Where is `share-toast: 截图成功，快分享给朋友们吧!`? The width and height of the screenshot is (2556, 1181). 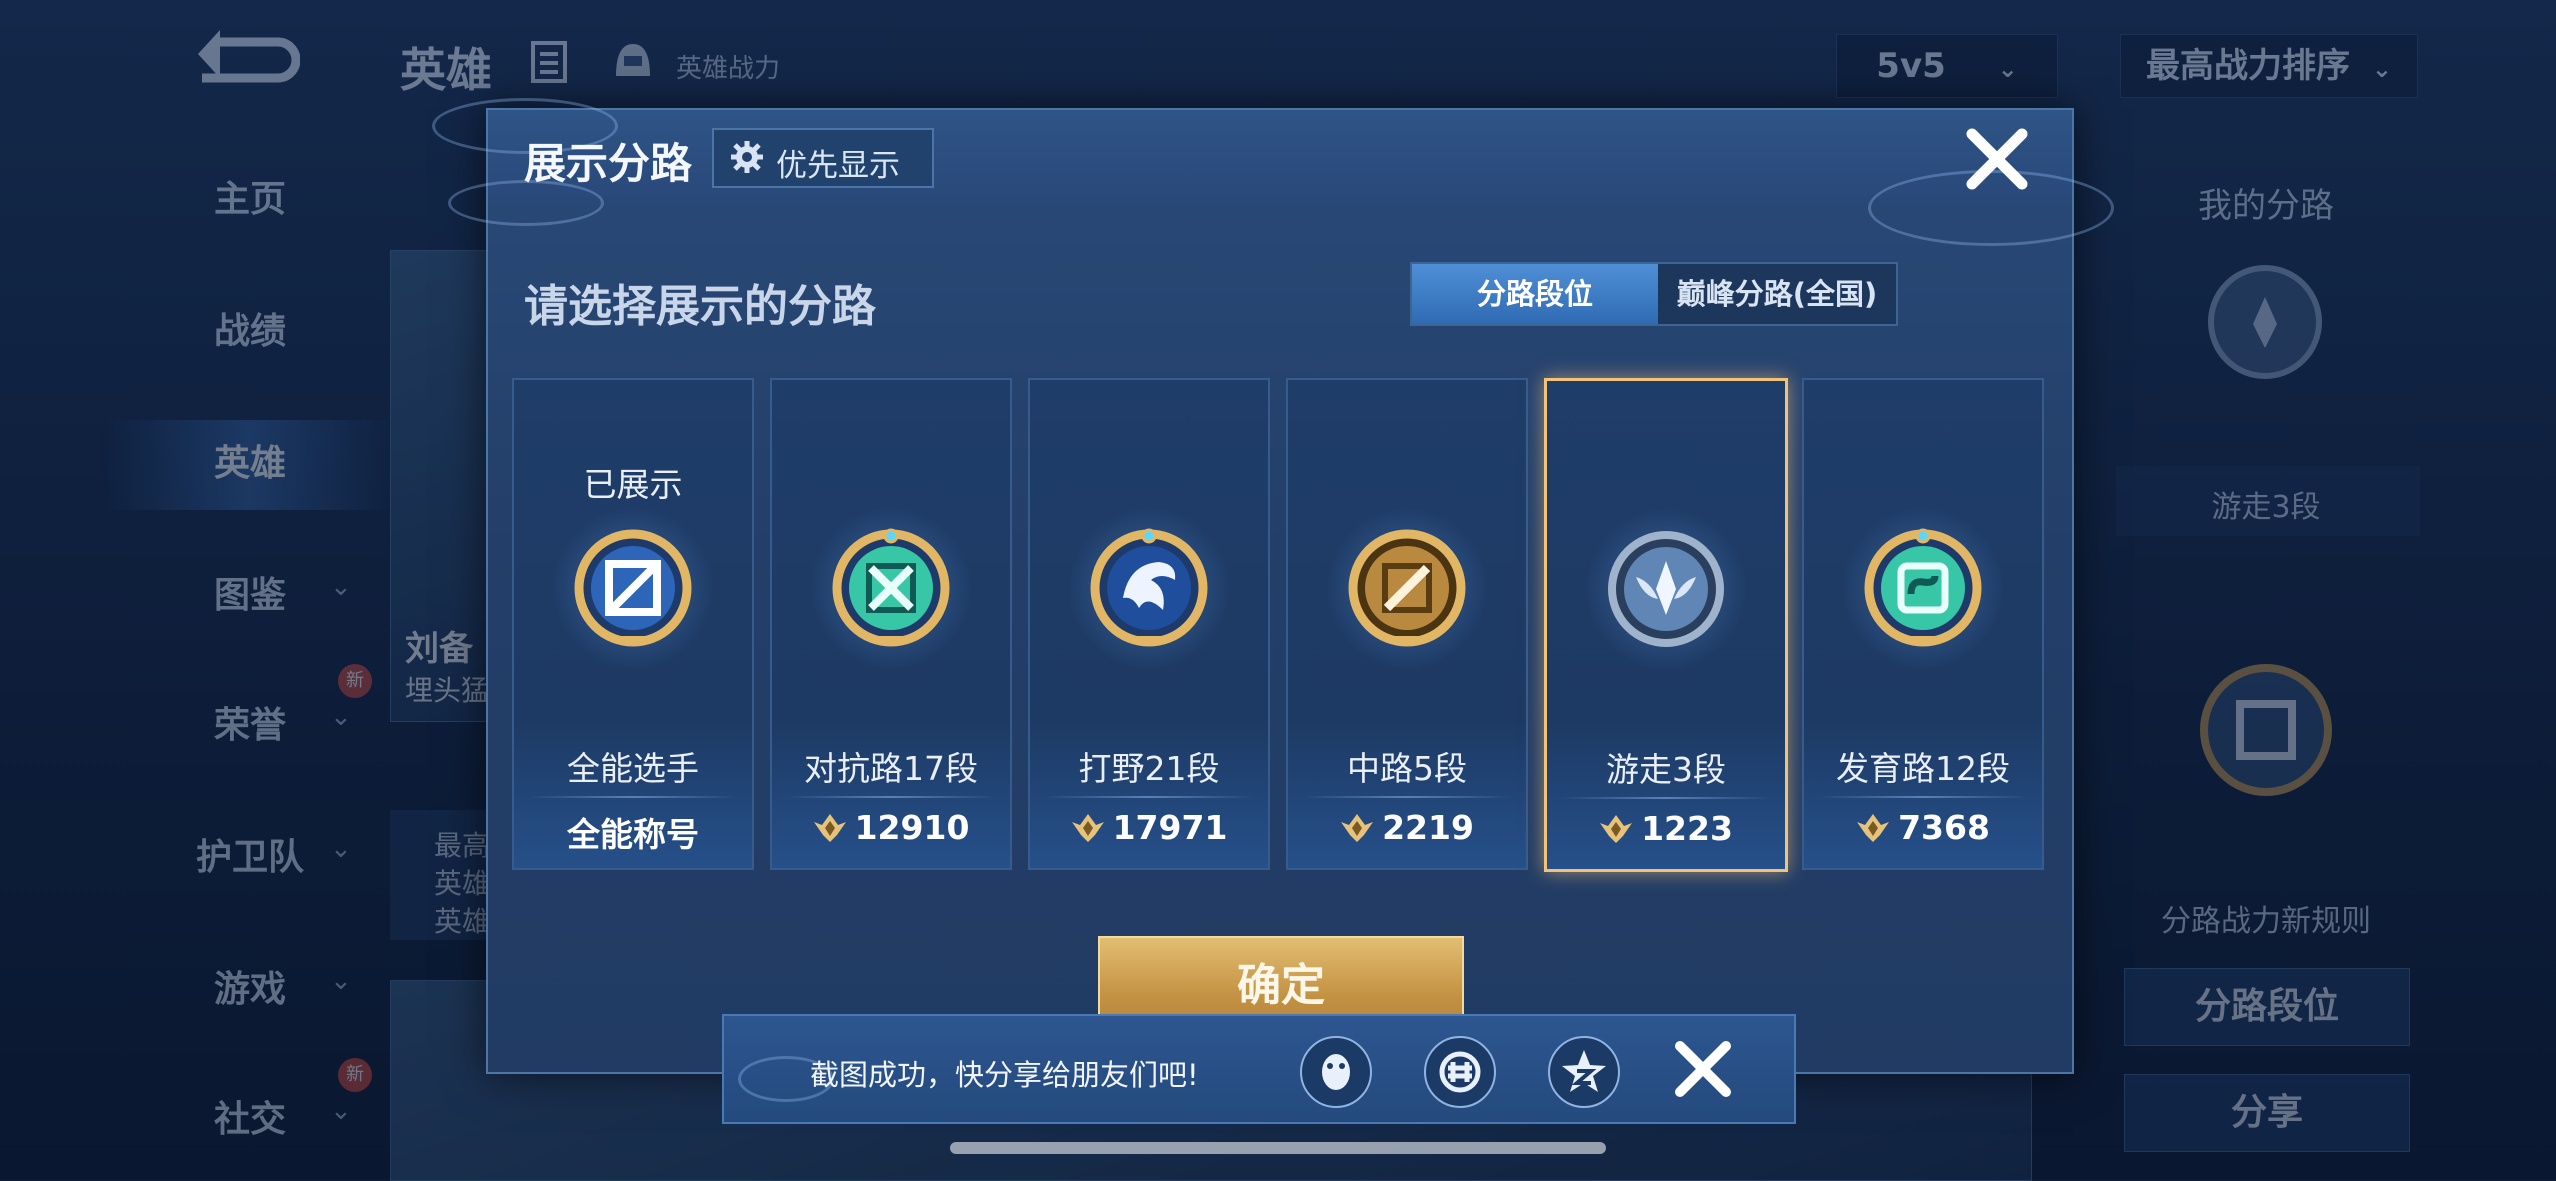
share-toast: 截图成功，快分享给朋友们吧! is located at coordinates (1259, 1069).